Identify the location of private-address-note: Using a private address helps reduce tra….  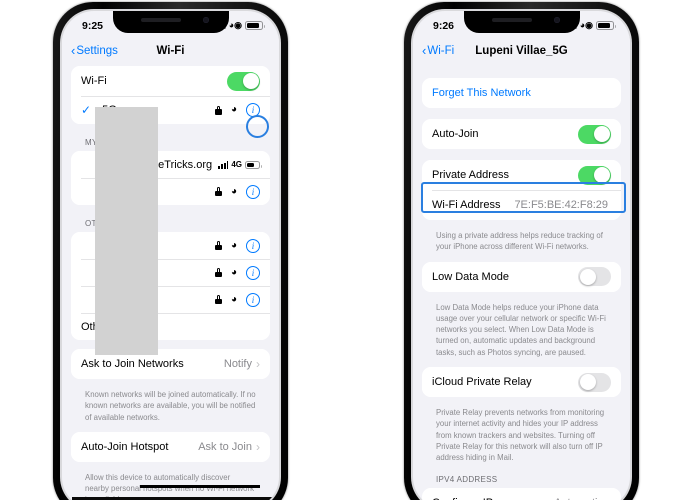
(519, 241).